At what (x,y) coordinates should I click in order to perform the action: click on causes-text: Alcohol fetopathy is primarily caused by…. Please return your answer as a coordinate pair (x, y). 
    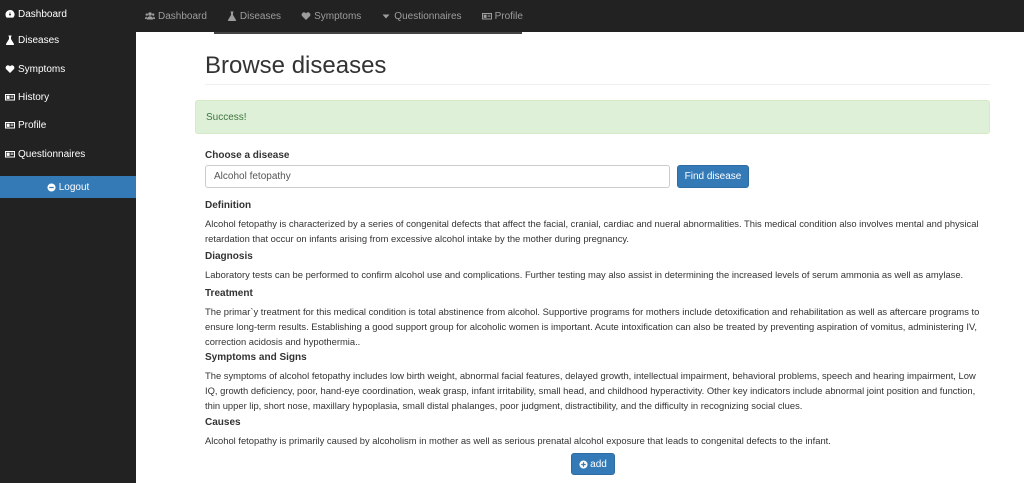
    Looking at the image, I should click on (518, 440).